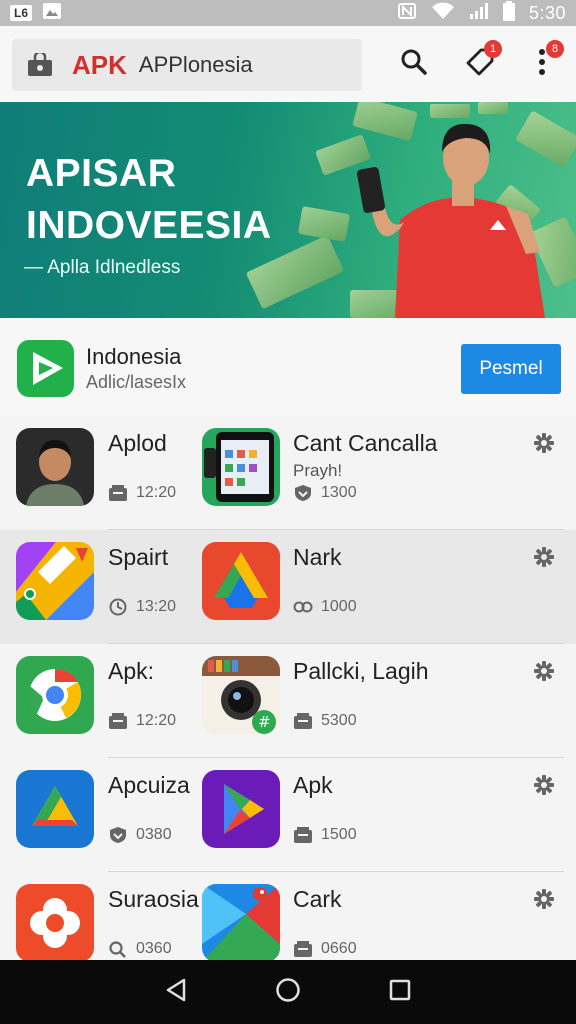  What do you see at coordinates (154, 834) in the screenshot?
I see `app-meta-value: 0380` at bounding box center [154, 834].